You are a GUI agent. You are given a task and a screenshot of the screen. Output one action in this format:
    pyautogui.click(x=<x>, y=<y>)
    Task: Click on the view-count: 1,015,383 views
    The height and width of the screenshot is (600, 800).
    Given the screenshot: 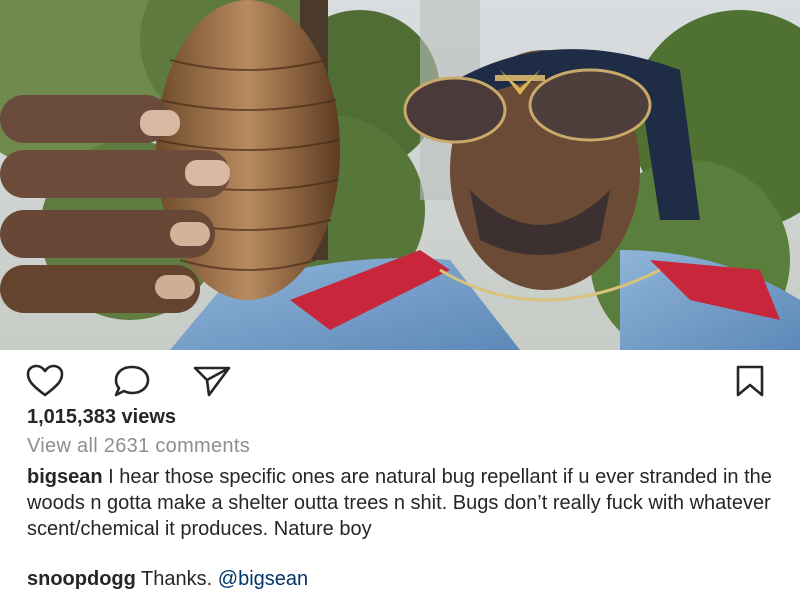 What is the action you would take?
    pyautogui.click(x=101, y=417)
    